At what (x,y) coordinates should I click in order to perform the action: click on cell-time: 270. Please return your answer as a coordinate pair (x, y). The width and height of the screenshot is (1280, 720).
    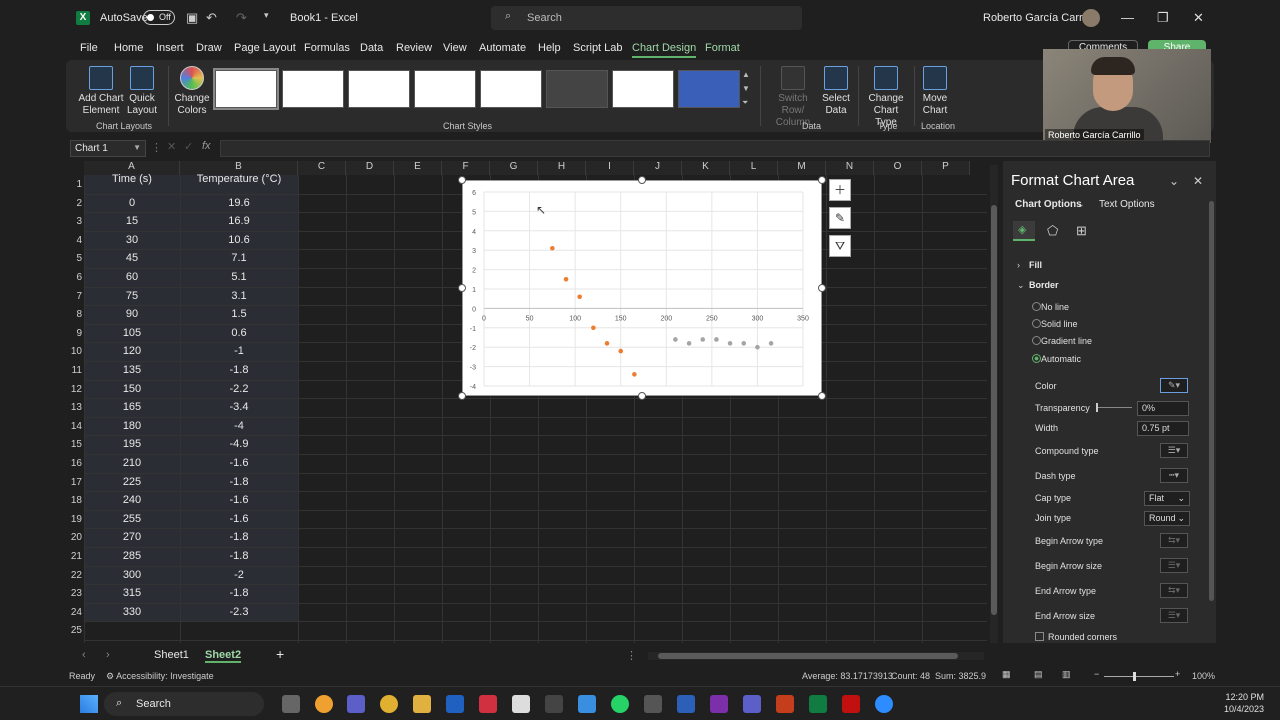
    Looking at the image, I should click on (132, 537).